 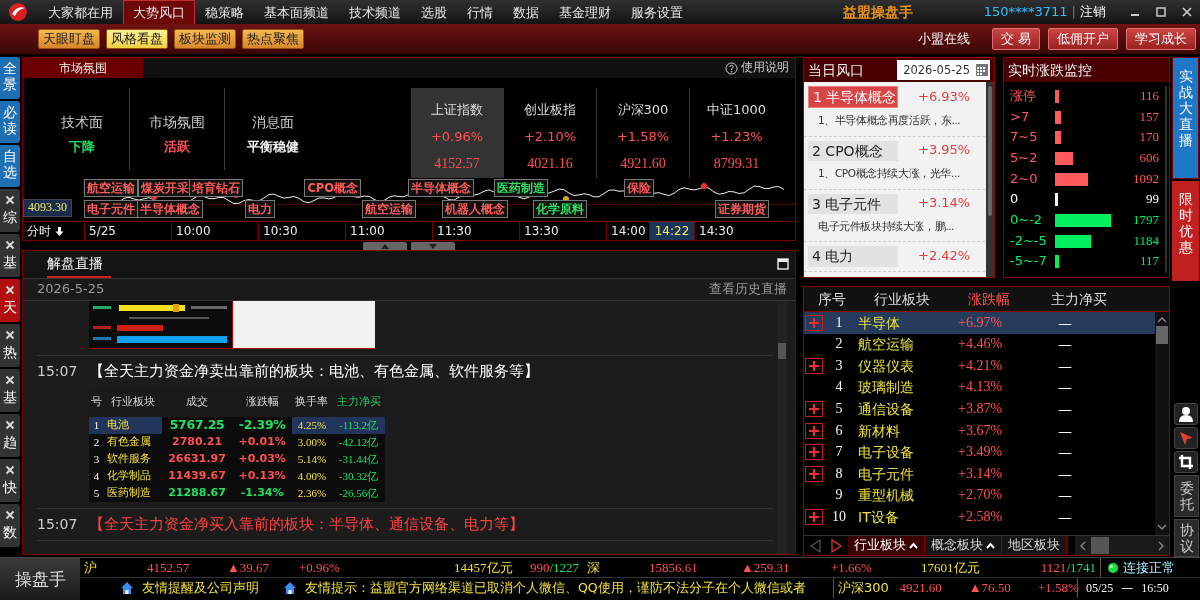 What do you see at coordinates (657, 12) in the screenshot?
I see `menu-item: 服务设置` at bounding box center [657, 12].